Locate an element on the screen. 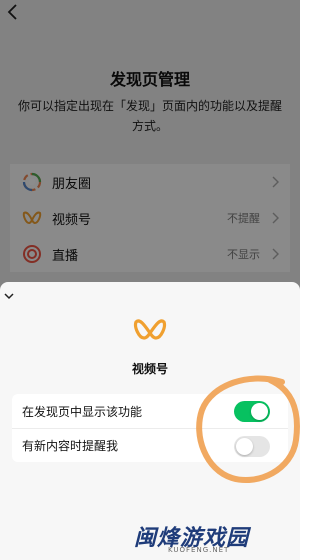 This screenshot has width=320, height=560. chevron-down-icon is located at coordinates (9, 296).